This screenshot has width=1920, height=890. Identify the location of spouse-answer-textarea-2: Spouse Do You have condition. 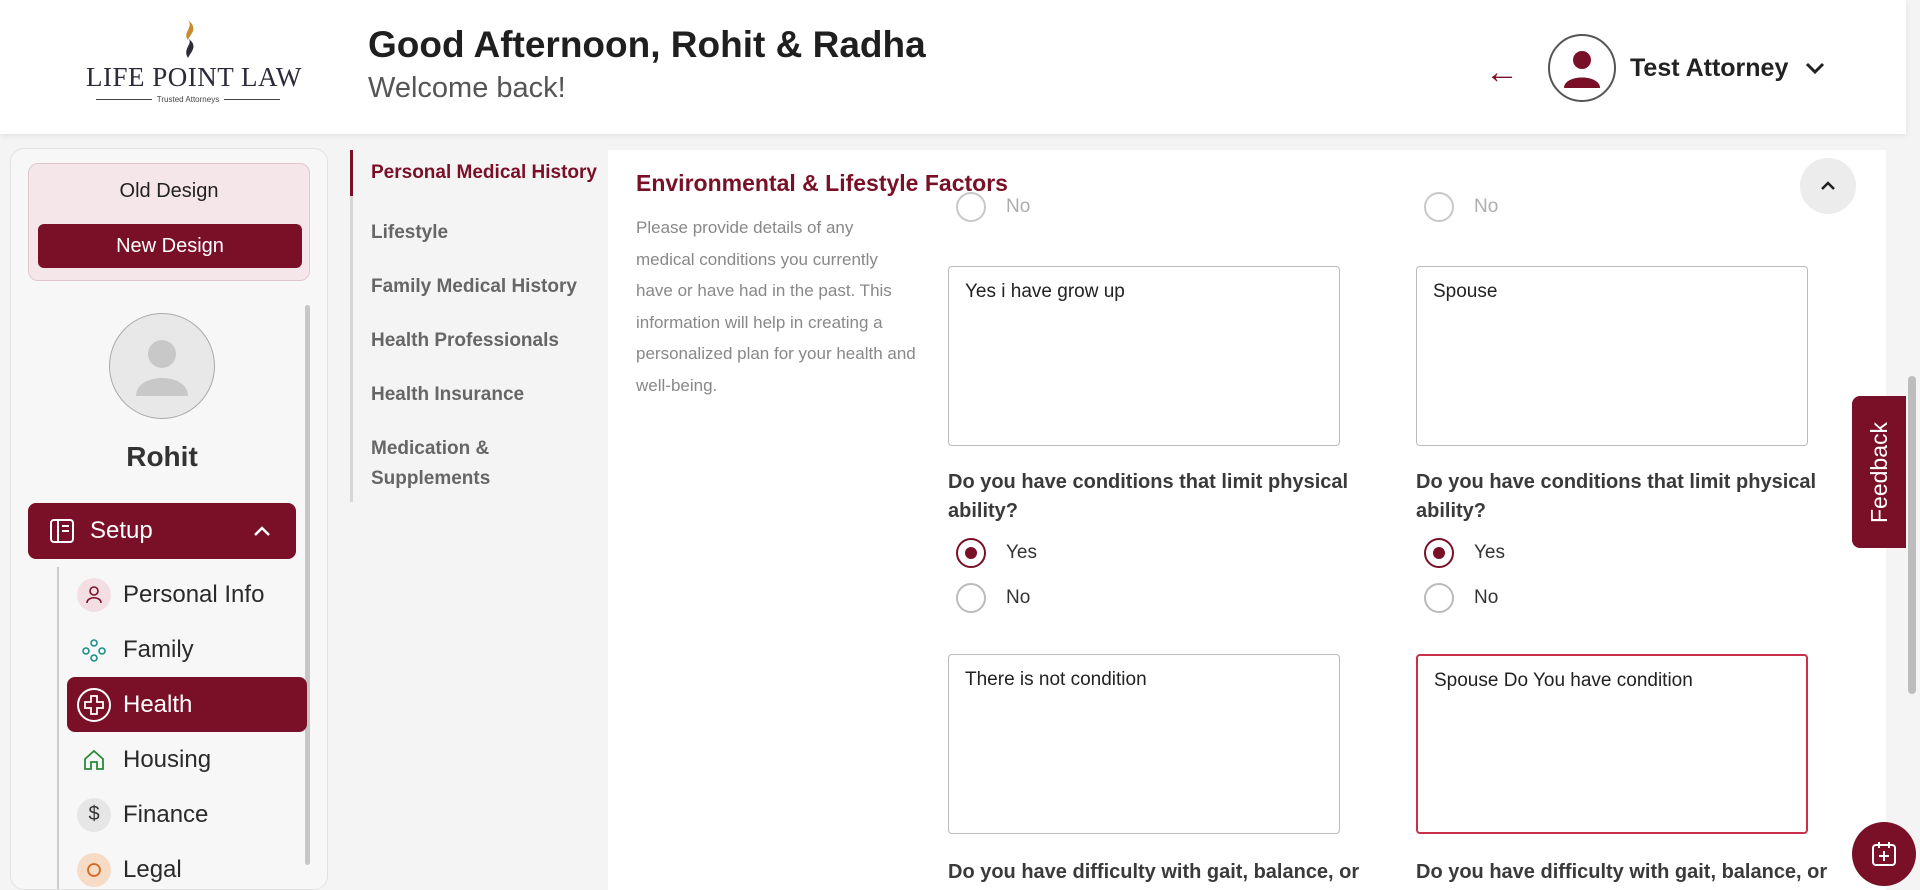
(1612, 744).